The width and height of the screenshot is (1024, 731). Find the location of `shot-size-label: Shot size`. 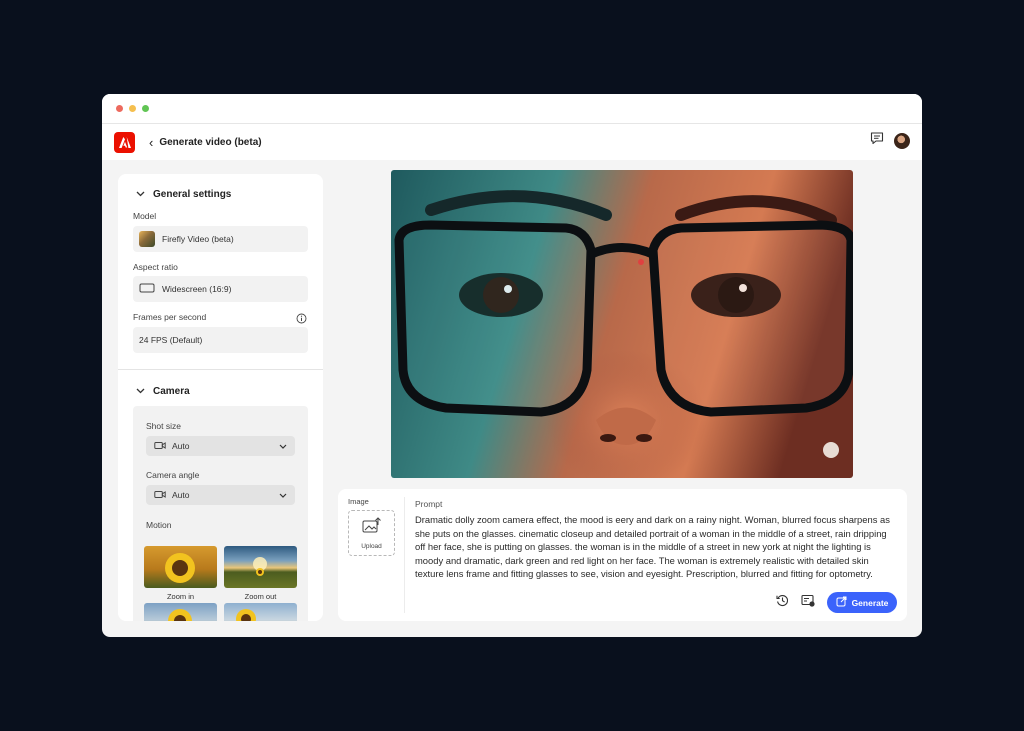

shot-size-label: Shot size is located at coordinates (163, 426).